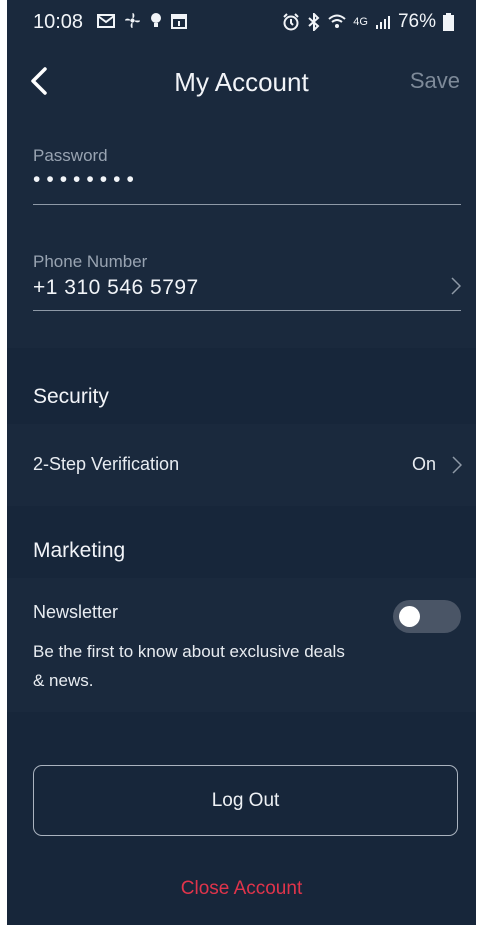 The image size is (481, 925). Describe the element at coordinates (116, 287) in the screenshot. I see `phone-number-value: +1 310 546 5797` at that location.